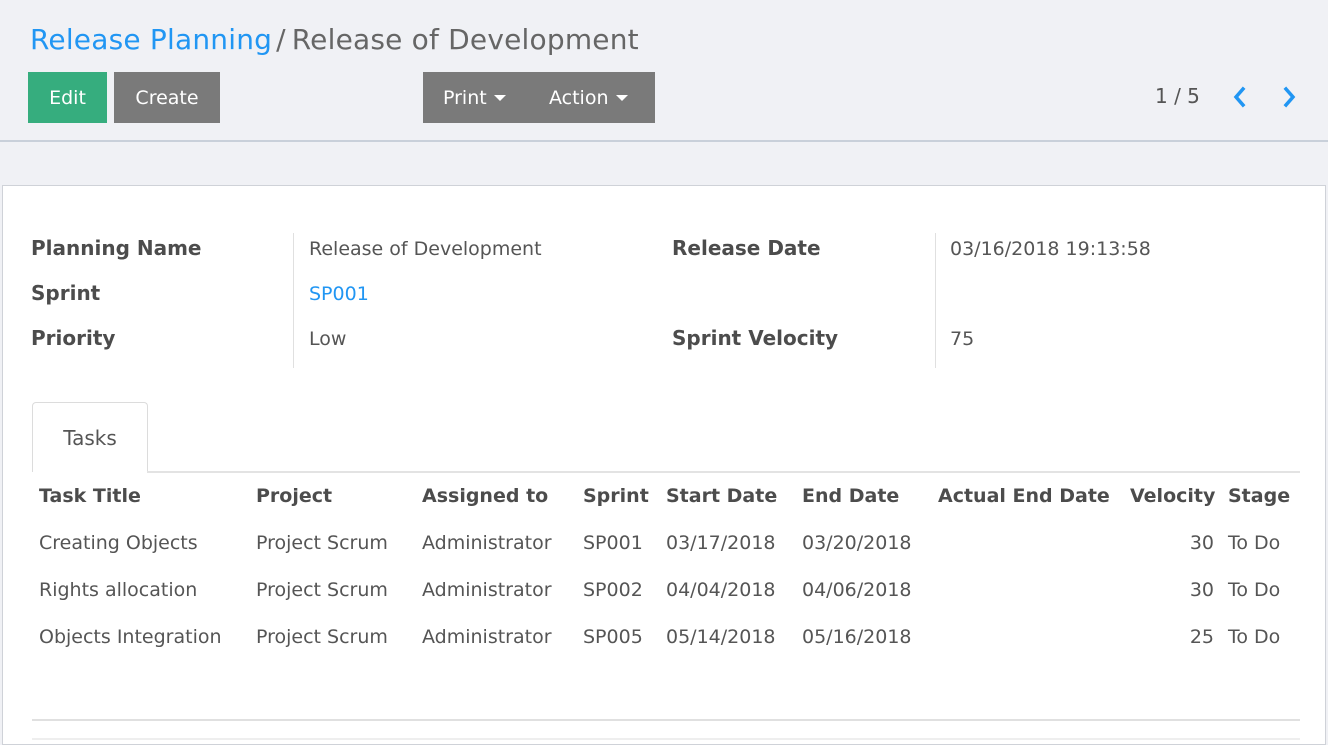  What do you see at coordinates (613, 590) in the screenshot?
I see `cell-sprint: SP002` at bounding box center [613, 590].